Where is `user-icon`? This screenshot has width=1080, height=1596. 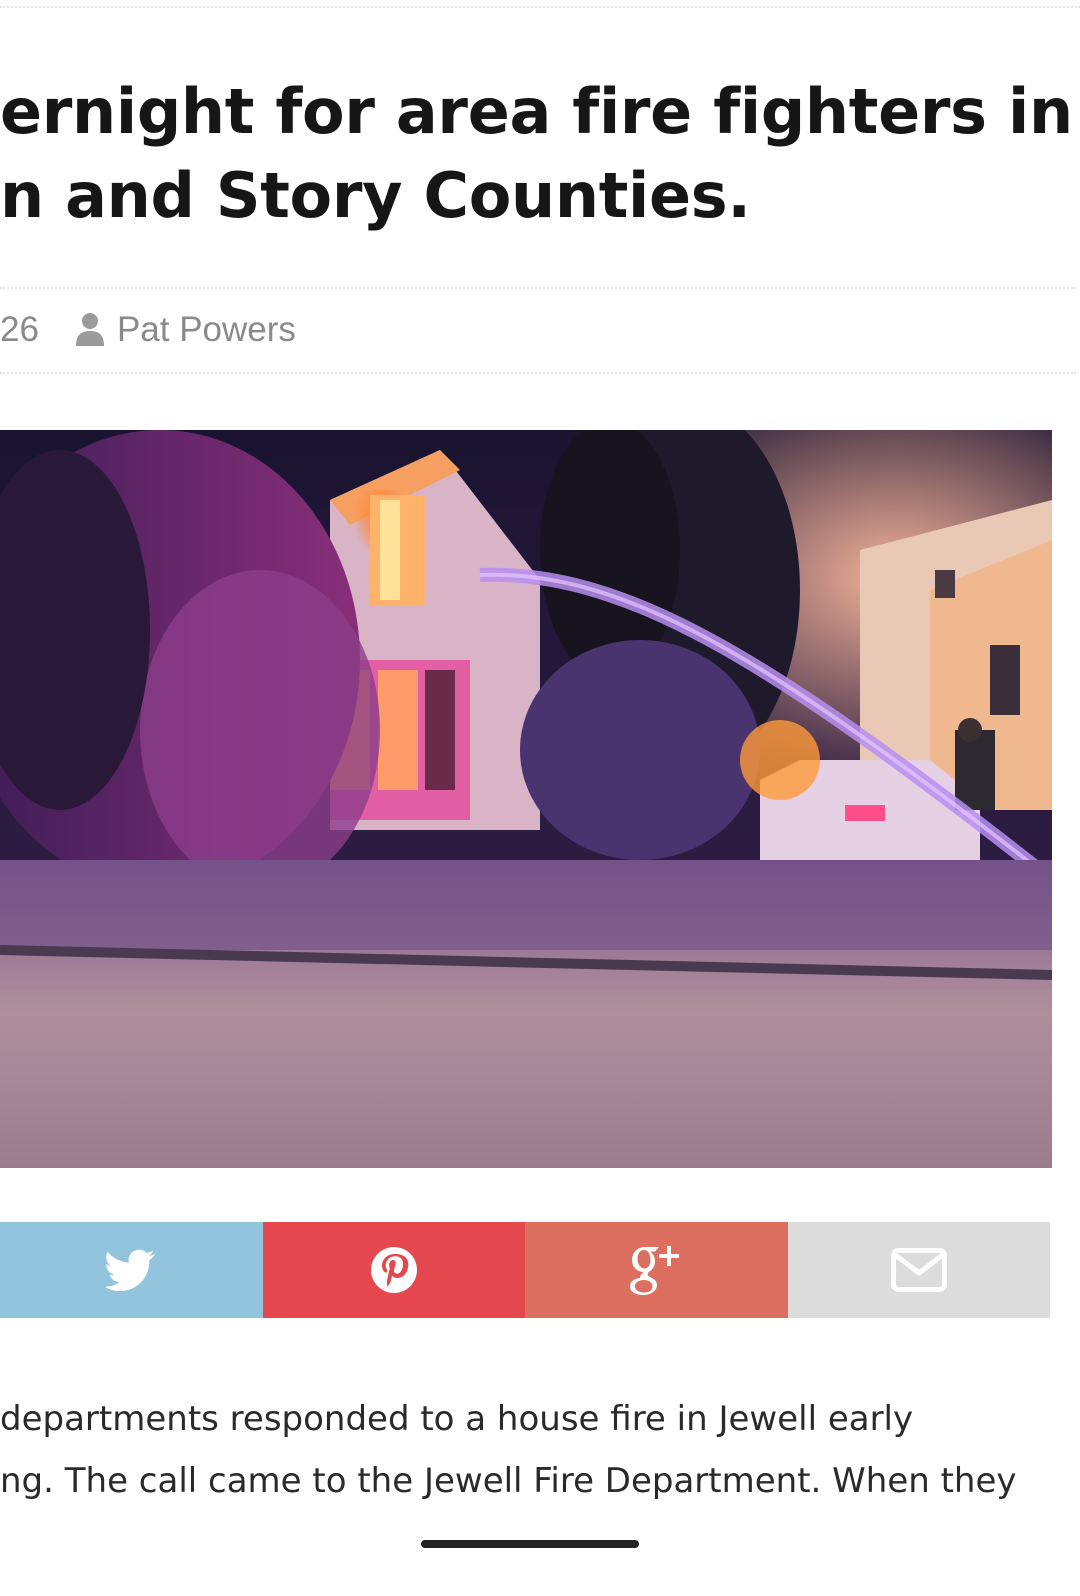 user-icon is located at coordinates (90, 330).